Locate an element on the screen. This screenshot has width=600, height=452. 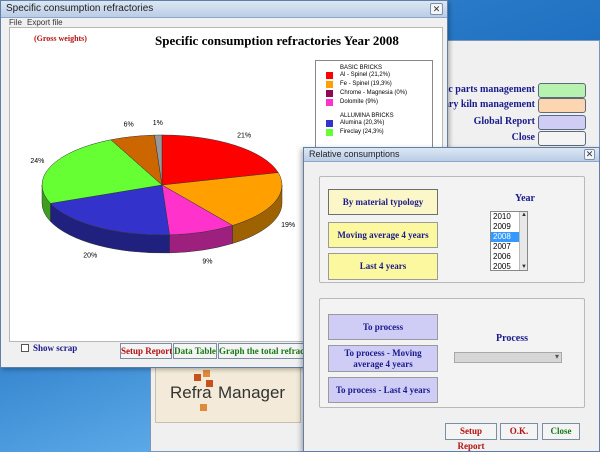
rotary-kiln-button is located at coordinates (562, 105).